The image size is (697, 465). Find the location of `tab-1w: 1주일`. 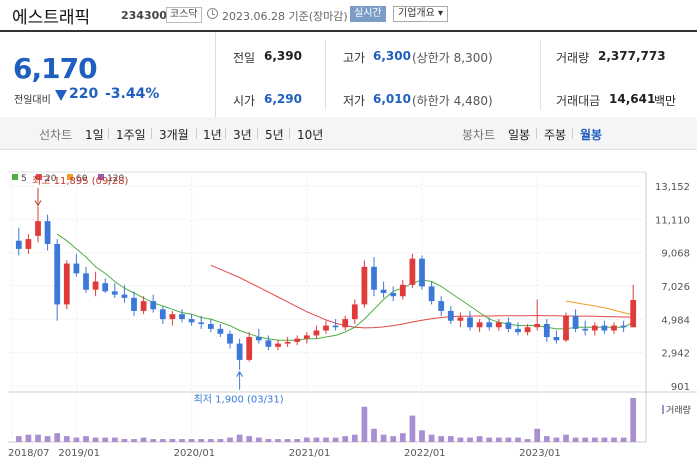

tab-1w: 1주일 is located at coordinates (131, 134).